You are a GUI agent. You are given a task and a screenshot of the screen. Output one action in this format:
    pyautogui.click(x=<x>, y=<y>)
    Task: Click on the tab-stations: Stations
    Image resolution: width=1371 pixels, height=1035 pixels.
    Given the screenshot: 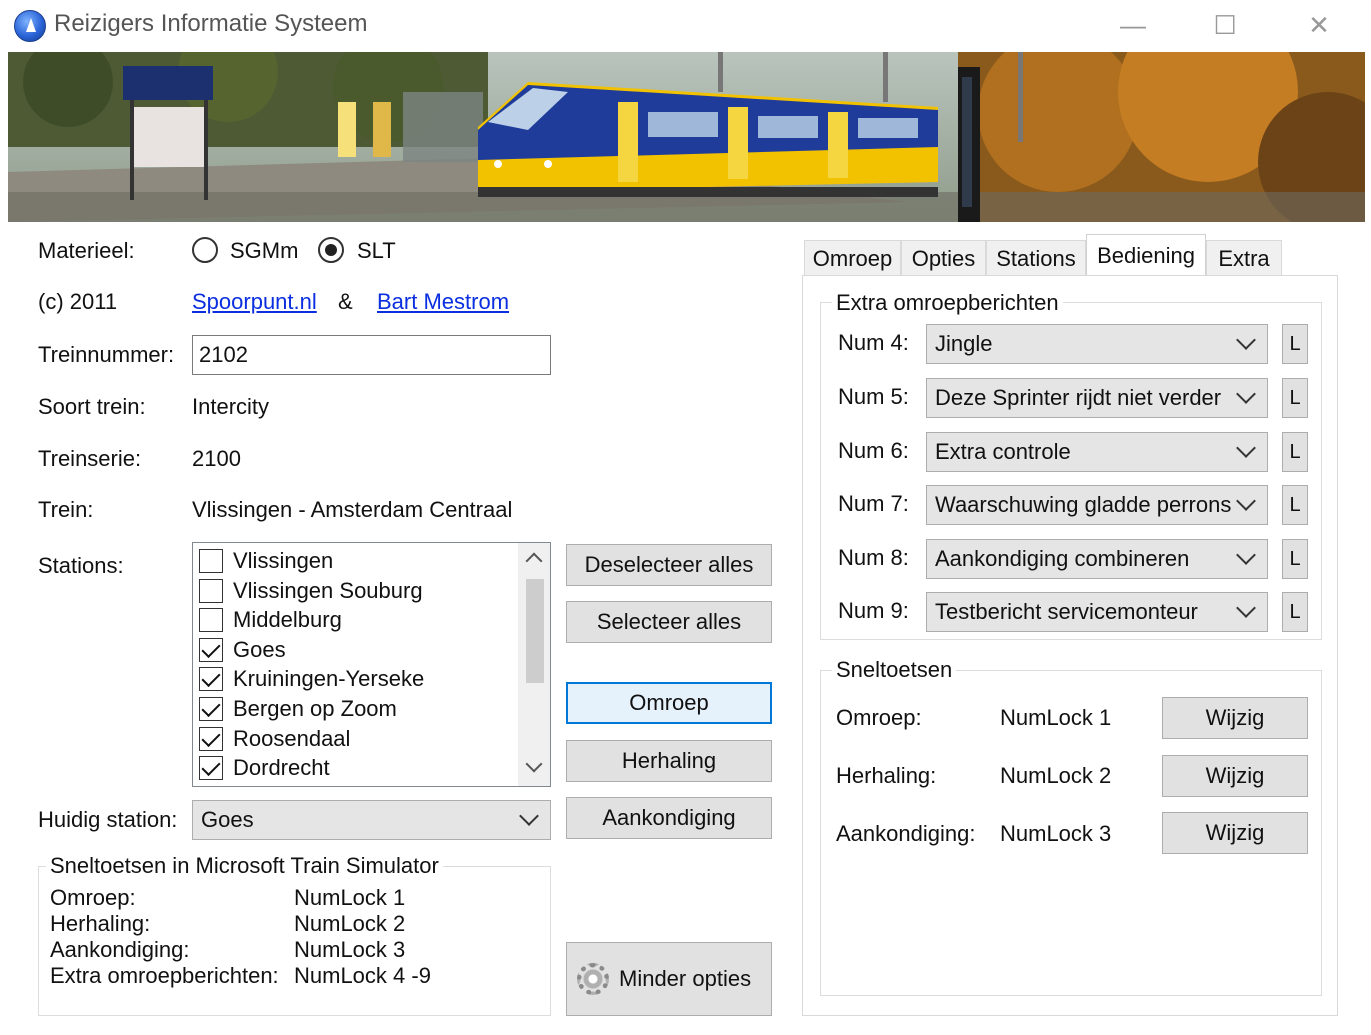 What is the action you would take?
    pyautogui.click(x=1036, y=258)
    